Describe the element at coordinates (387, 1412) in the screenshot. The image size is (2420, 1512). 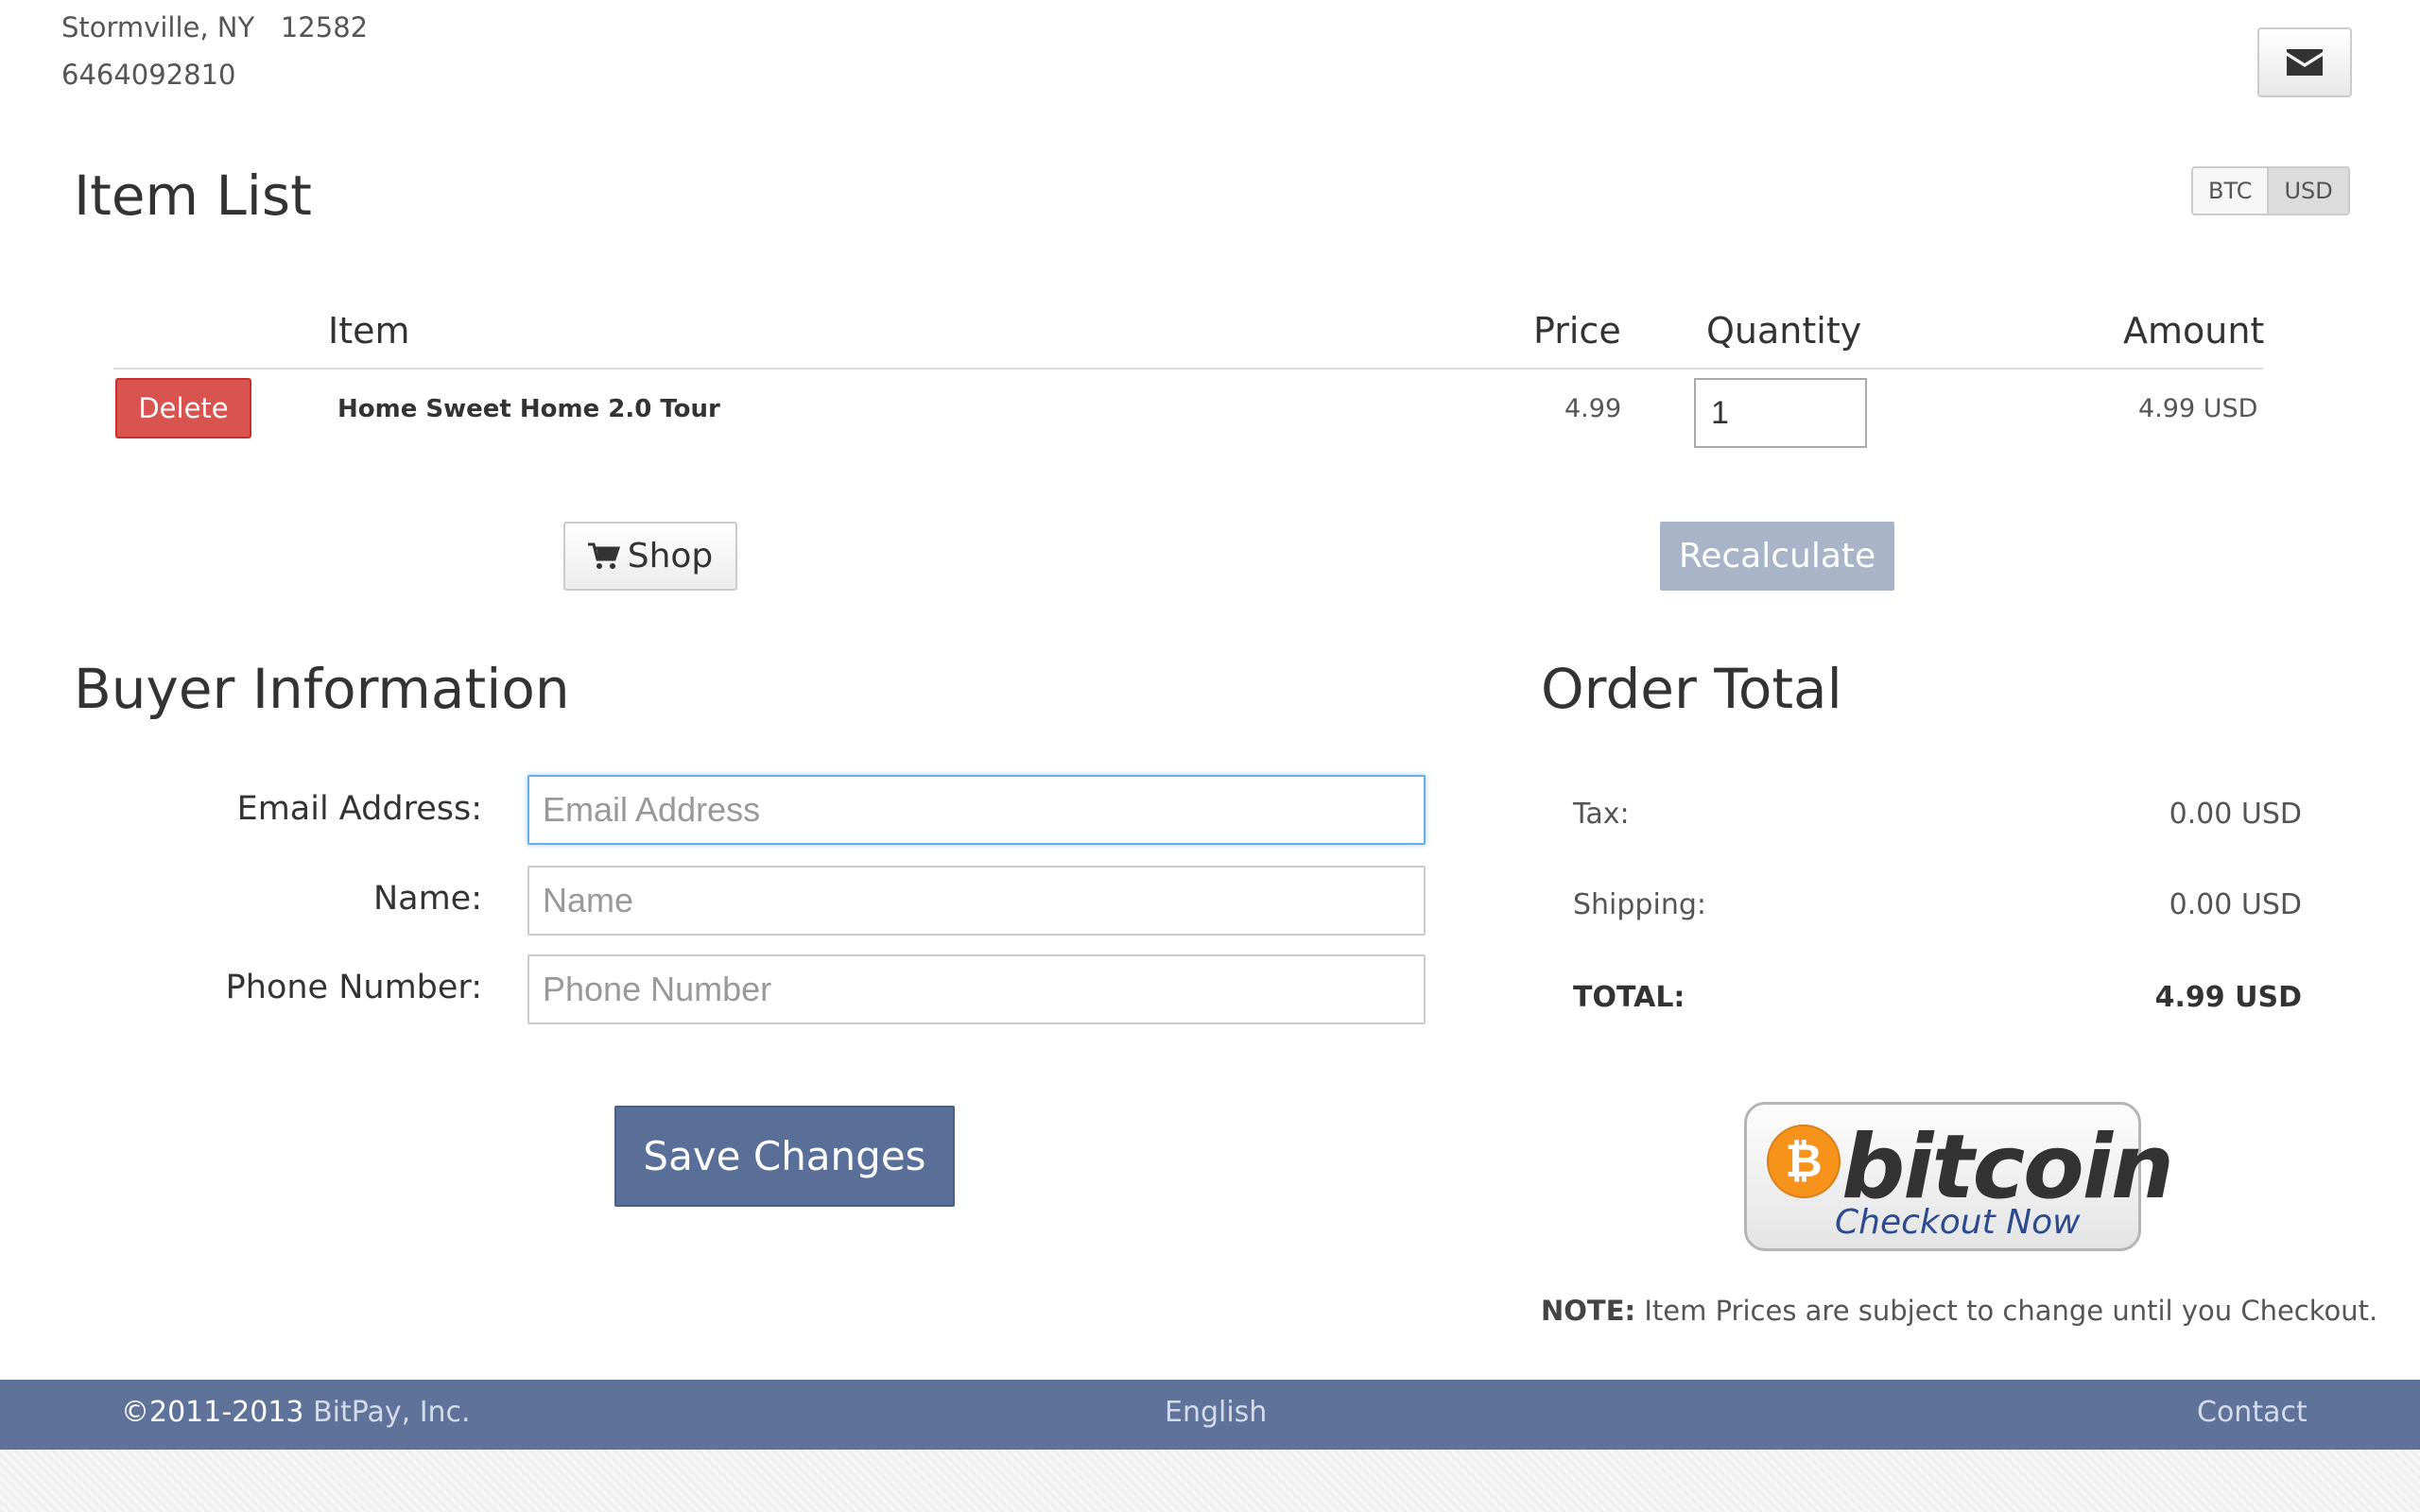
I see `company-link: BitPay, Inc.` at that location.